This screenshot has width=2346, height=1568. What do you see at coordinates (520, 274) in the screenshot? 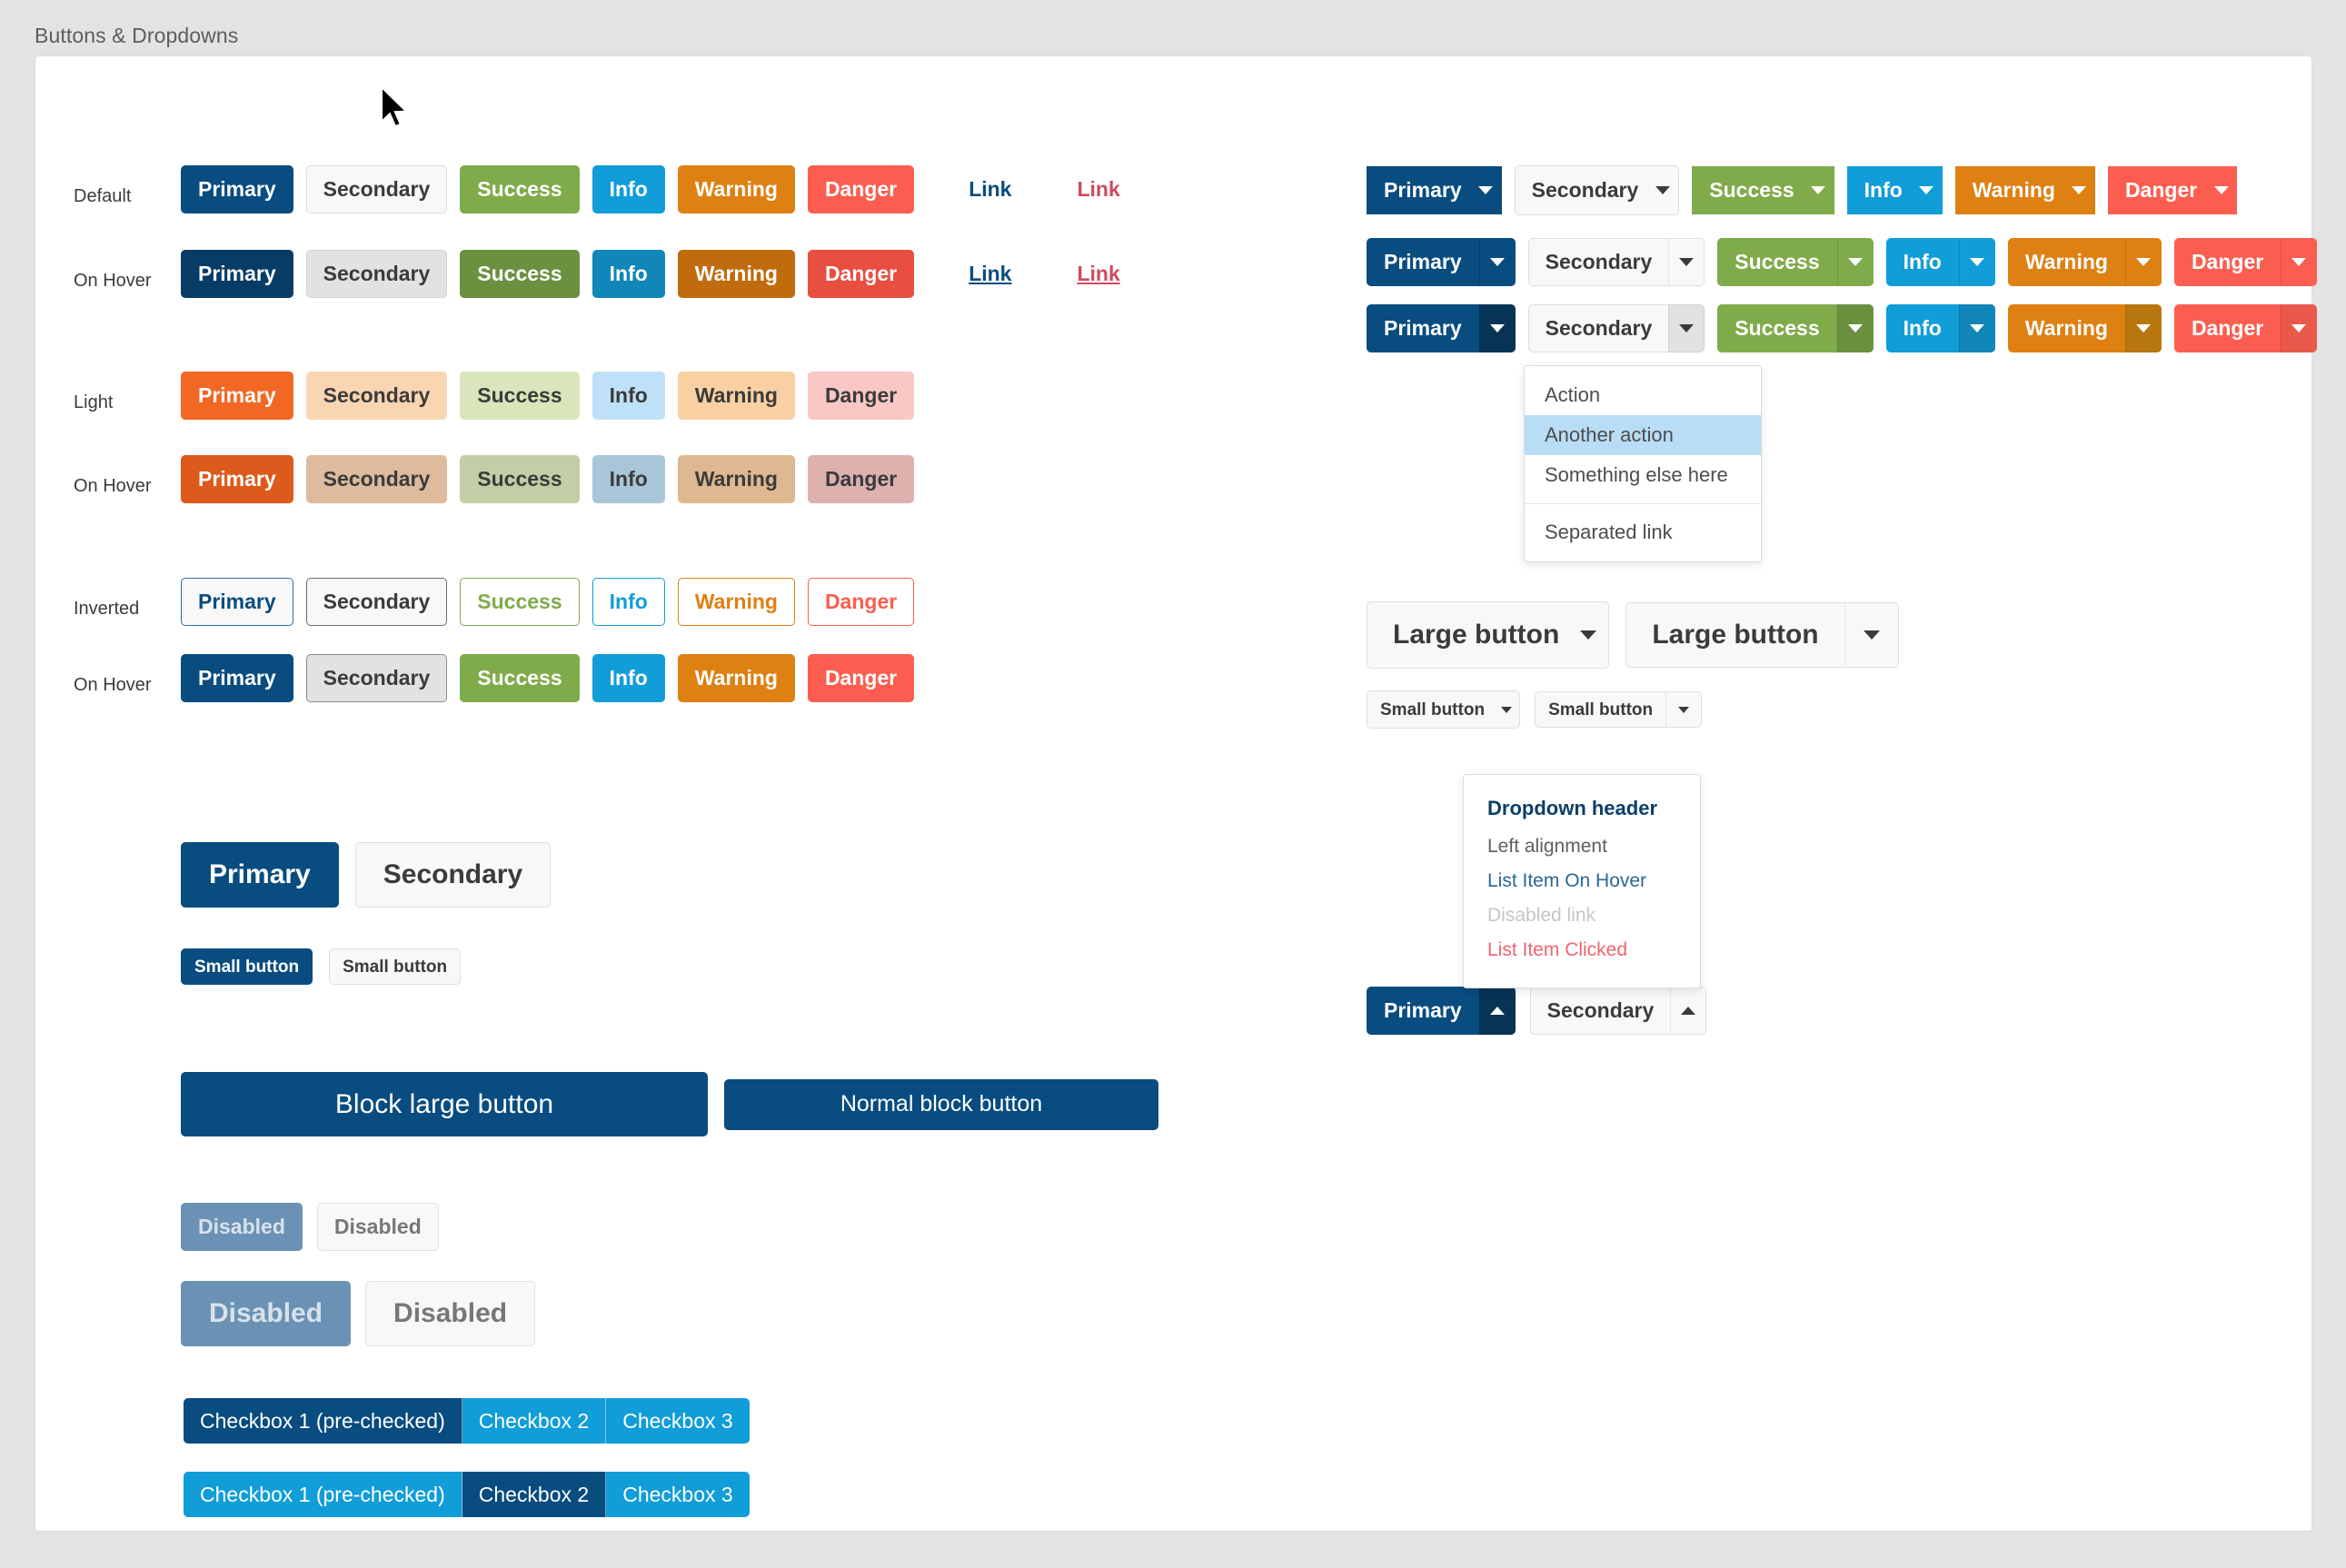
I see `btn-hover-success: Success` at bounding box center [520, 274].